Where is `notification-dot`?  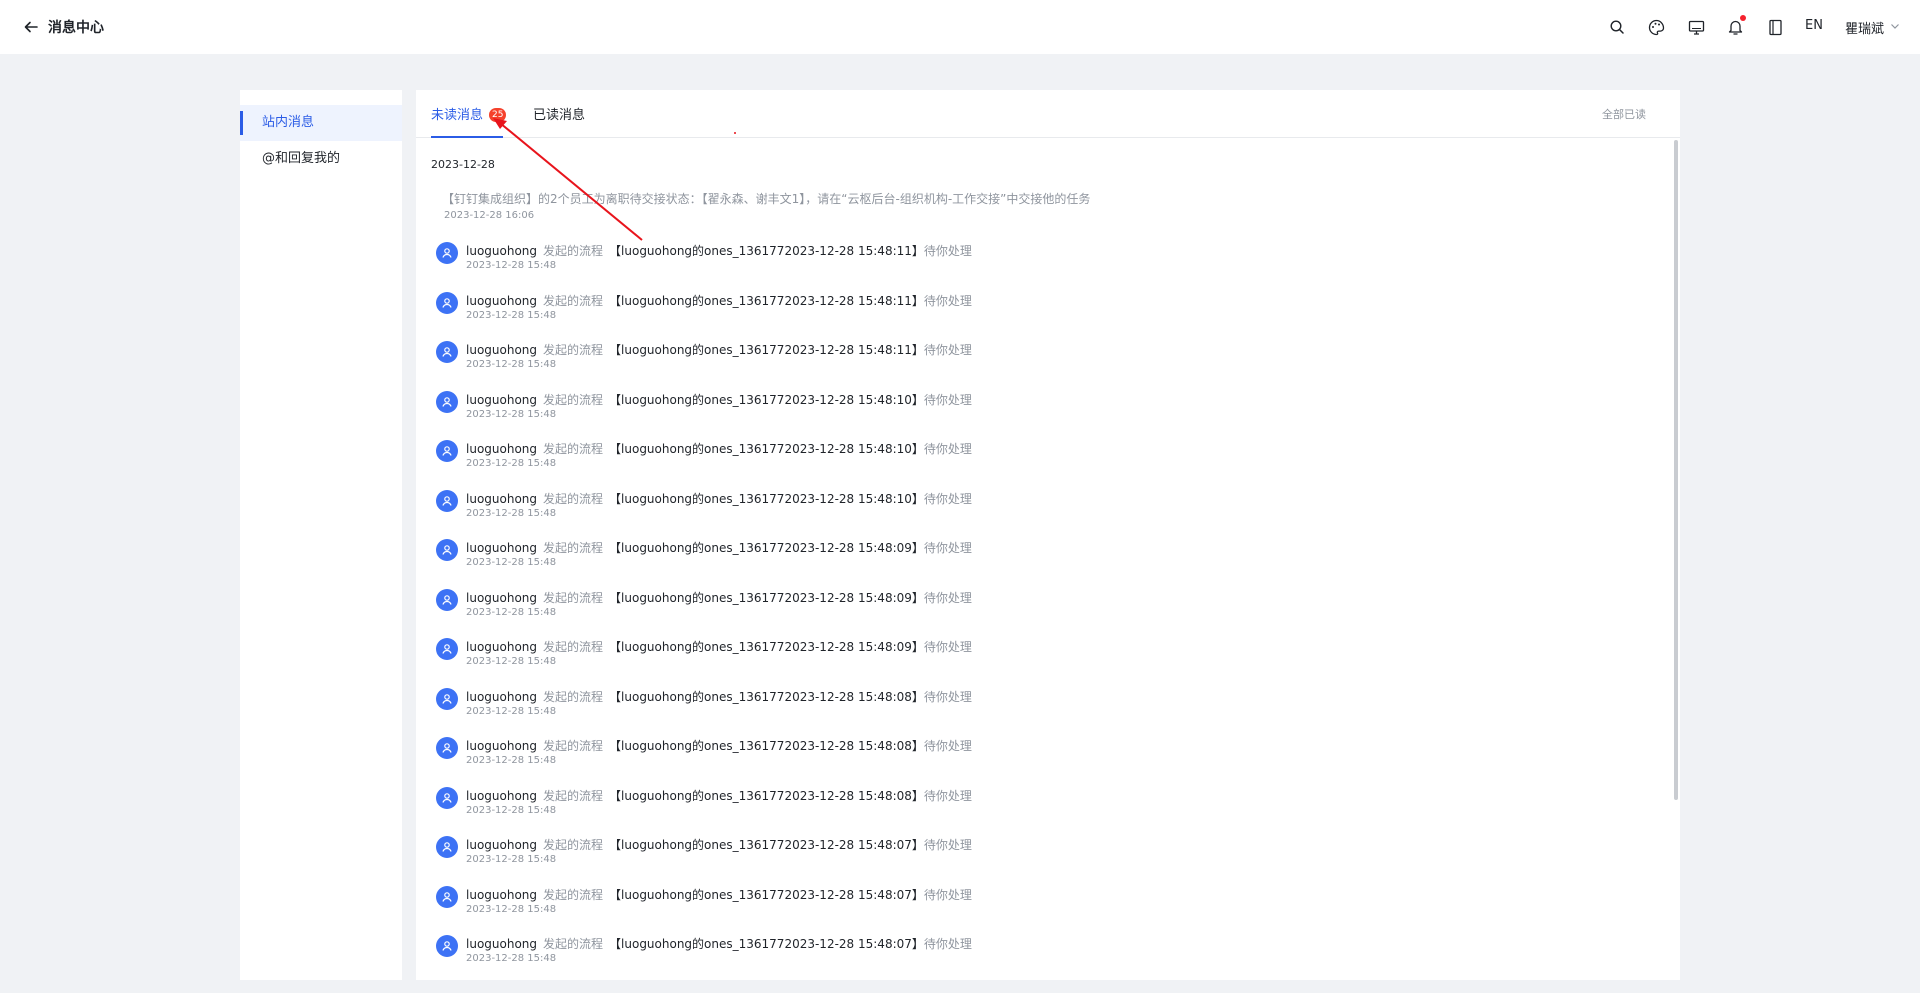
notification-dot is located at coordinates (1743, 18).